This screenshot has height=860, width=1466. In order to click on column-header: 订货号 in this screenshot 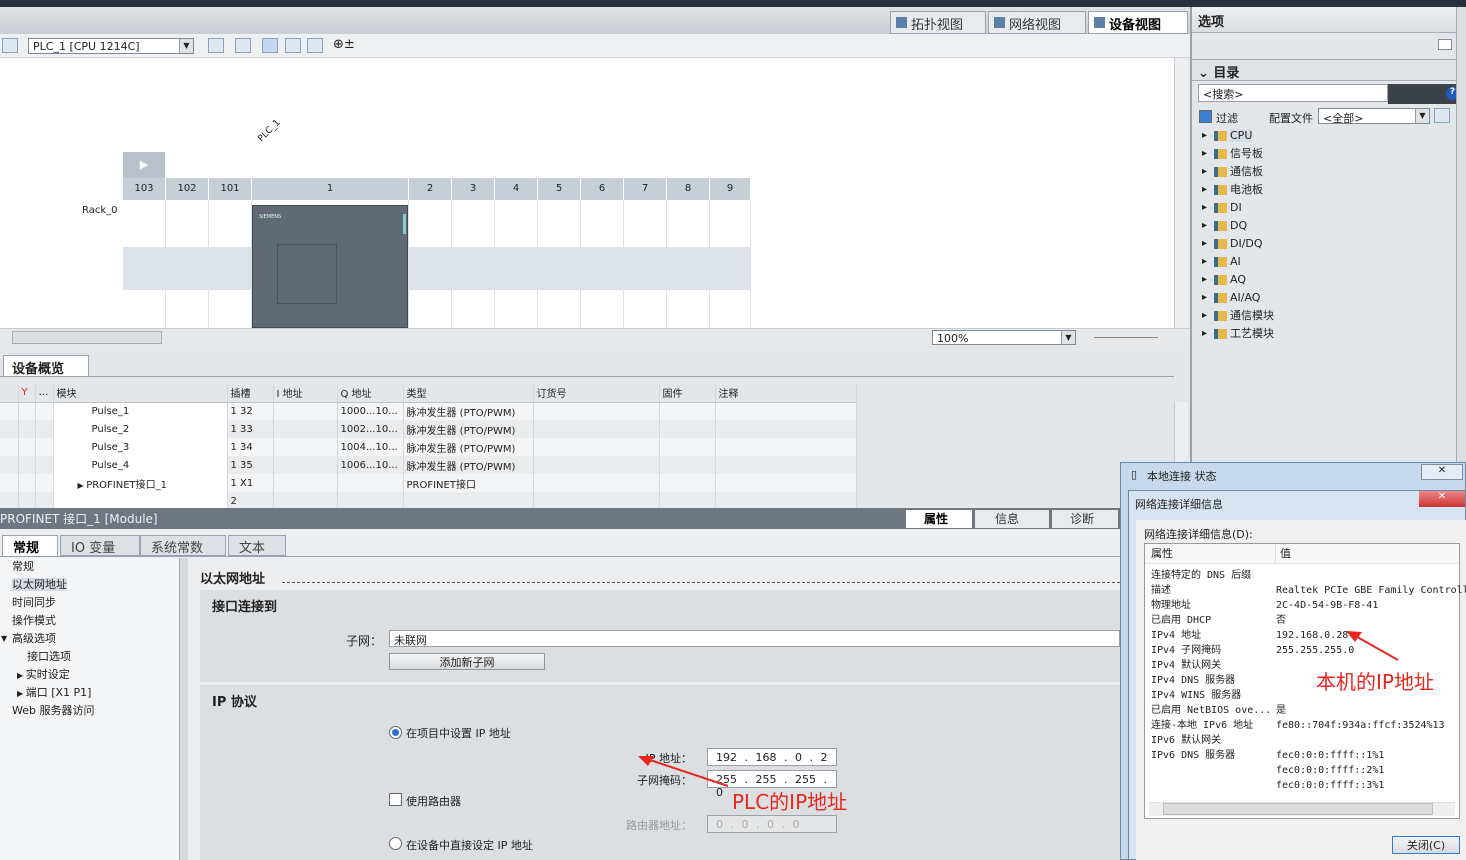, I will do `click(596, 393)`.